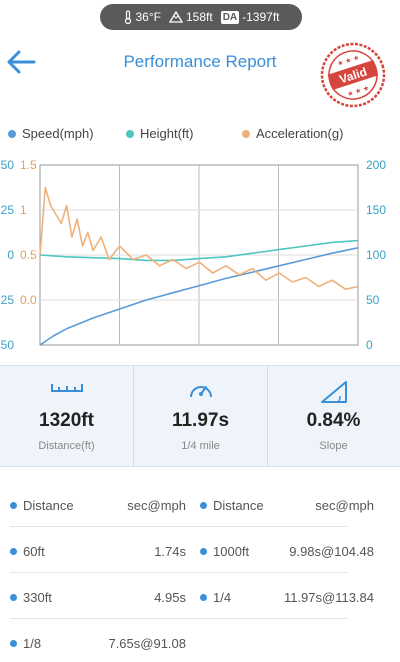 This screenshot has height=662, width=400. Describe the element at coordinates (7, 344) in the screenshot. I see `axis-tick-label-height: -50` at that location.